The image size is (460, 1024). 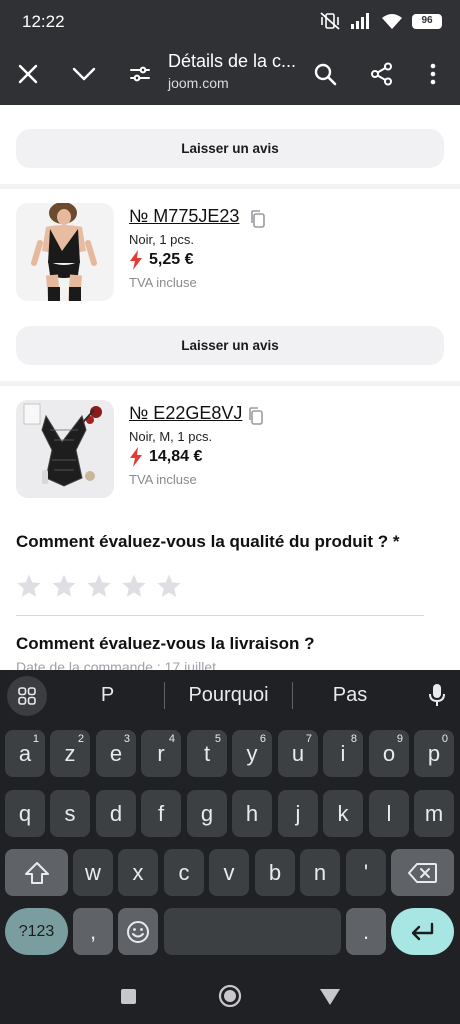 I want to click on key-c: c, so click(x=184, y=872).